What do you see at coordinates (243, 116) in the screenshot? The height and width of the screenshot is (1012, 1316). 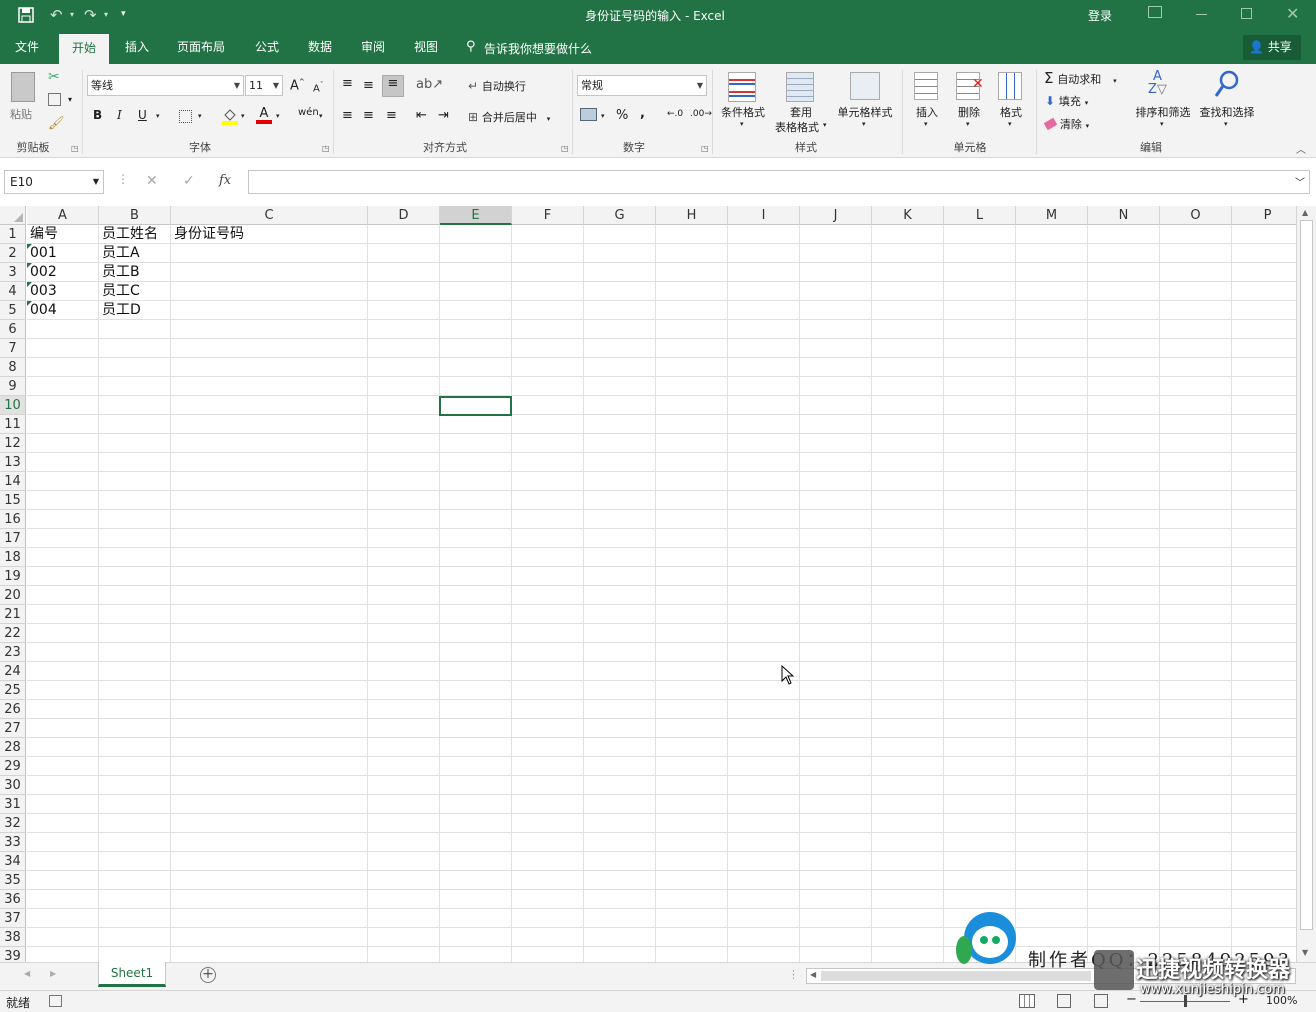 I see `fill-color-dropdown-icon: ▾` at bounding box center [243, 116].